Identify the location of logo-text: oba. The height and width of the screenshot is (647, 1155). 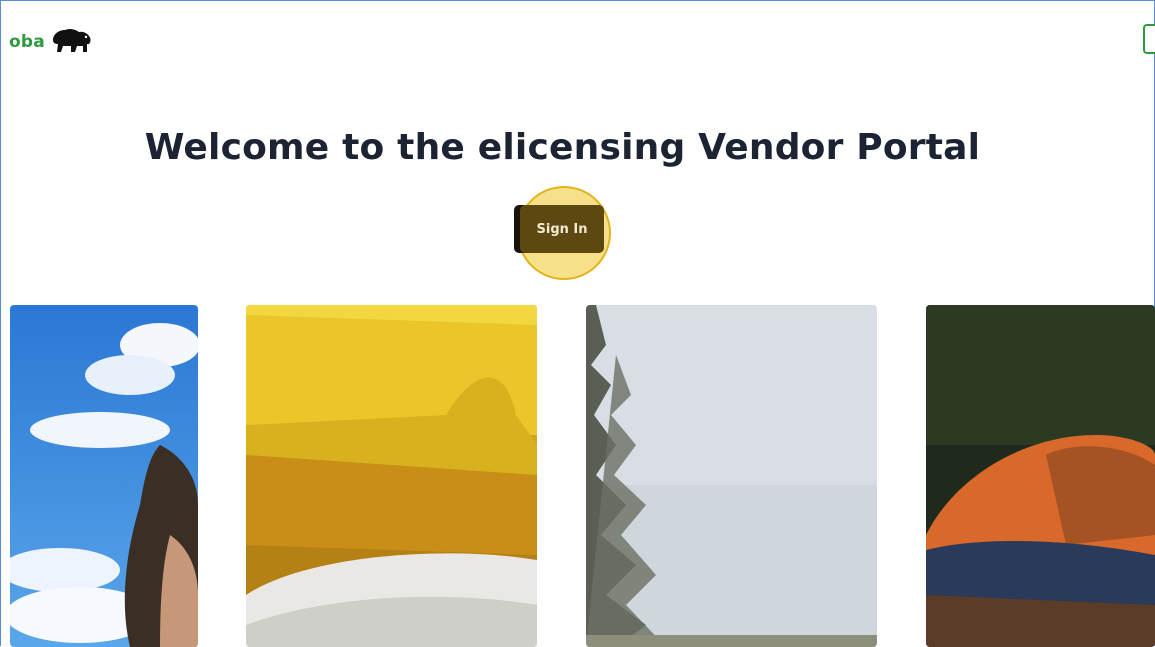
(27, 42).